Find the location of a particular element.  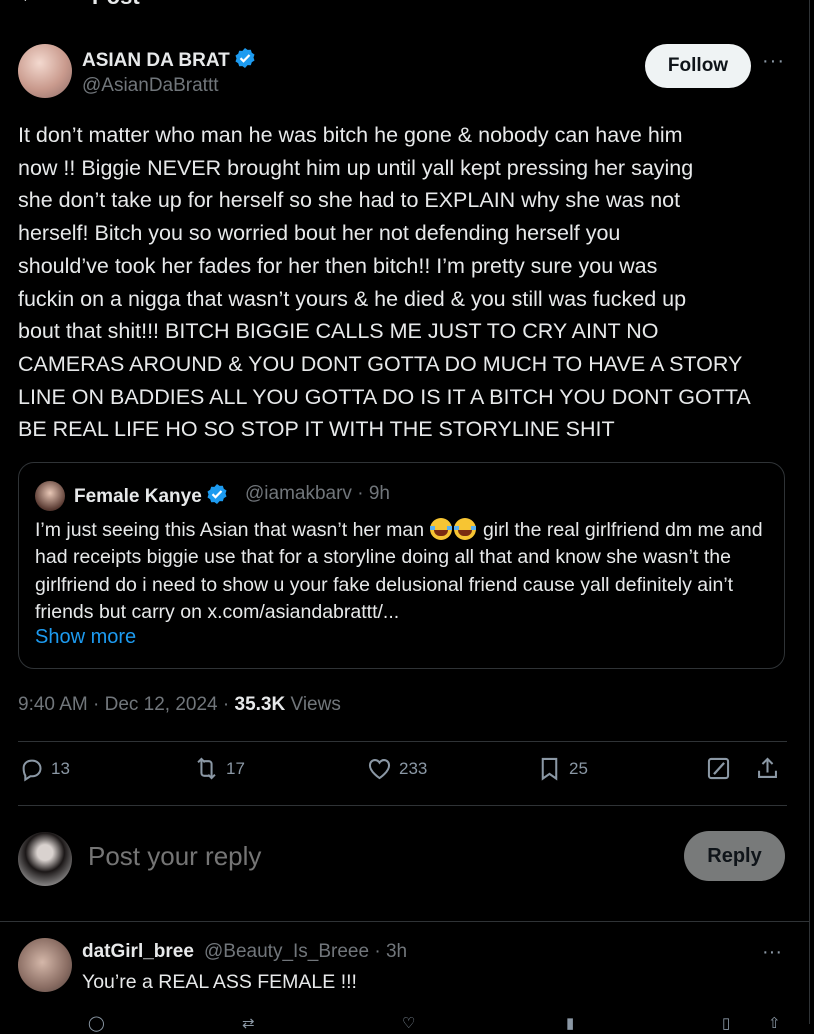

action-bar: 13 17 233 25 is located at coordinates (402, 775).